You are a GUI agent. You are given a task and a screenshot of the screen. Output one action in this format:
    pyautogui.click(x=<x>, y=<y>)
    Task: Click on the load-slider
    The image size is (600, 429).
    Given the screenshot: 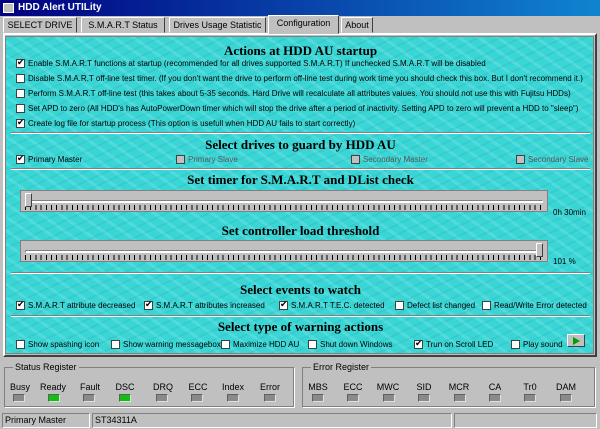 What is the action you would take?
    pyautogui.click(x=284, y=251)
    